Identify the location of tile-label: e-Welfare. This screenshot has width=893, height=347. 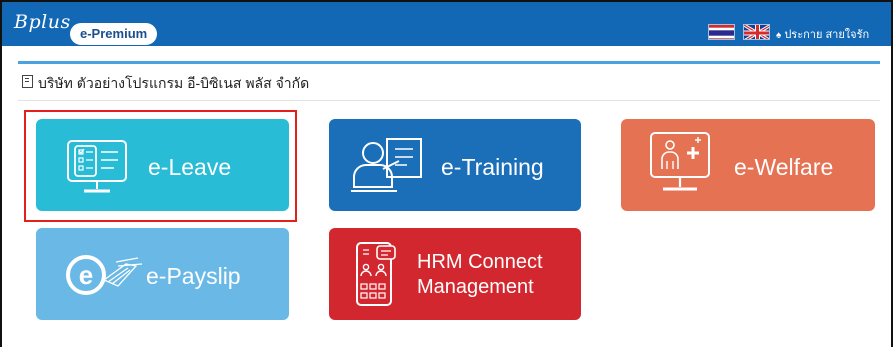
(784, 167).